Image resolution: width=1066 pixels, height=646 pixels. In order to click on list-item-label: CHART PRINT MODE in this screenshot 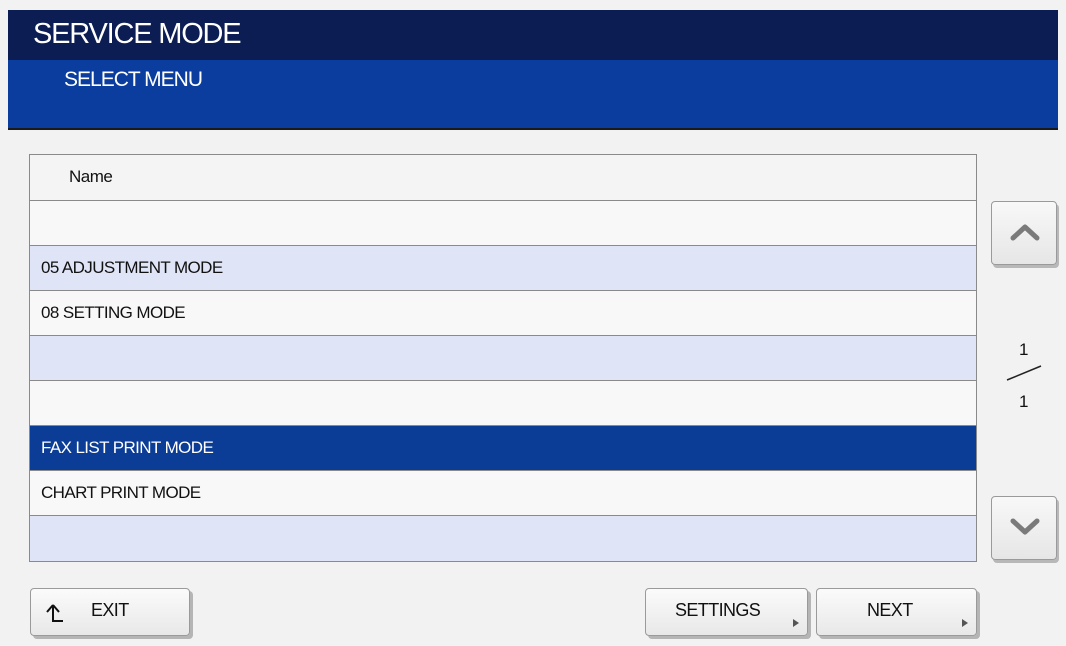, I will do `click(121, 492)`.